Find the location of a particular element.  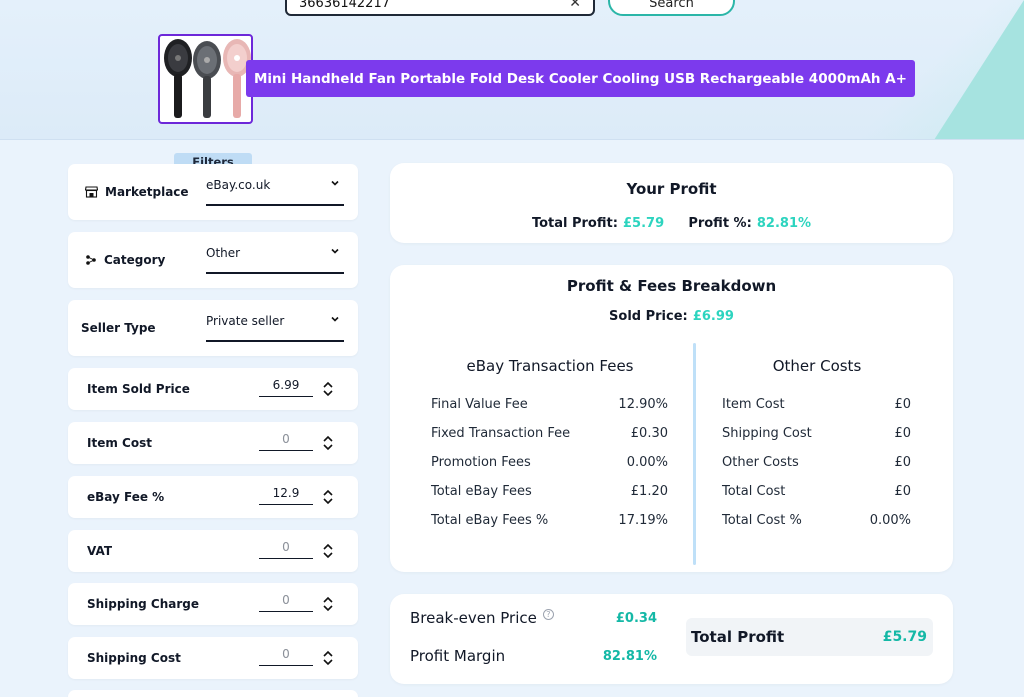

marketplace-label-group: Marketplace is located at coordinates (137, 192).